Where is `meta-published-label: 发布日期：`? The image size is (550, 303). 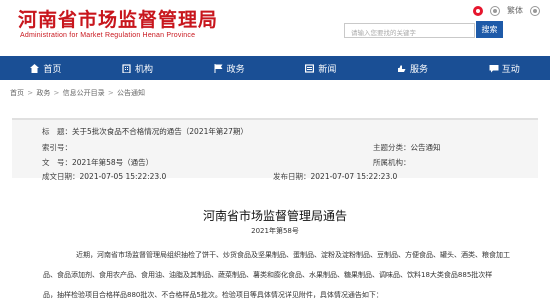 meta-published-label: 发布日期： is located at coordinates (292, 176).